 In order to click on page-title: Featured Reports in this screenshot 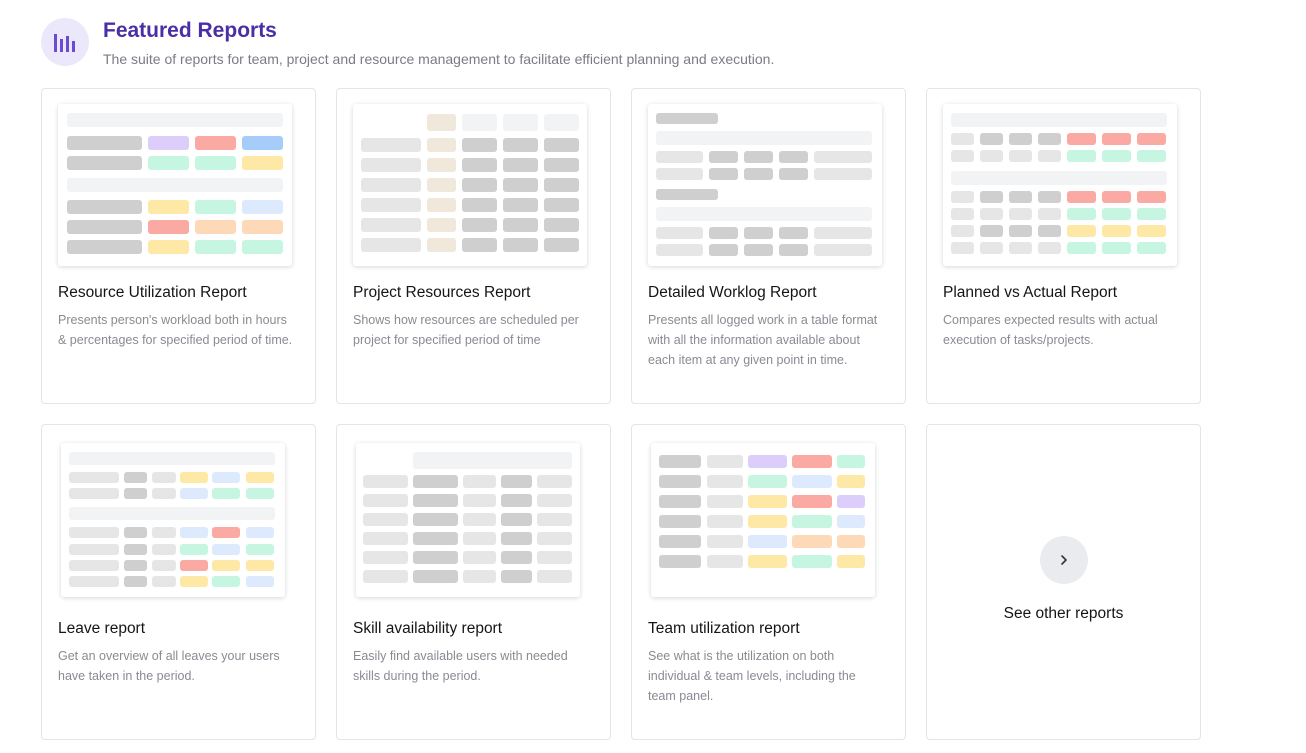, I will do `click(190, 30)`.